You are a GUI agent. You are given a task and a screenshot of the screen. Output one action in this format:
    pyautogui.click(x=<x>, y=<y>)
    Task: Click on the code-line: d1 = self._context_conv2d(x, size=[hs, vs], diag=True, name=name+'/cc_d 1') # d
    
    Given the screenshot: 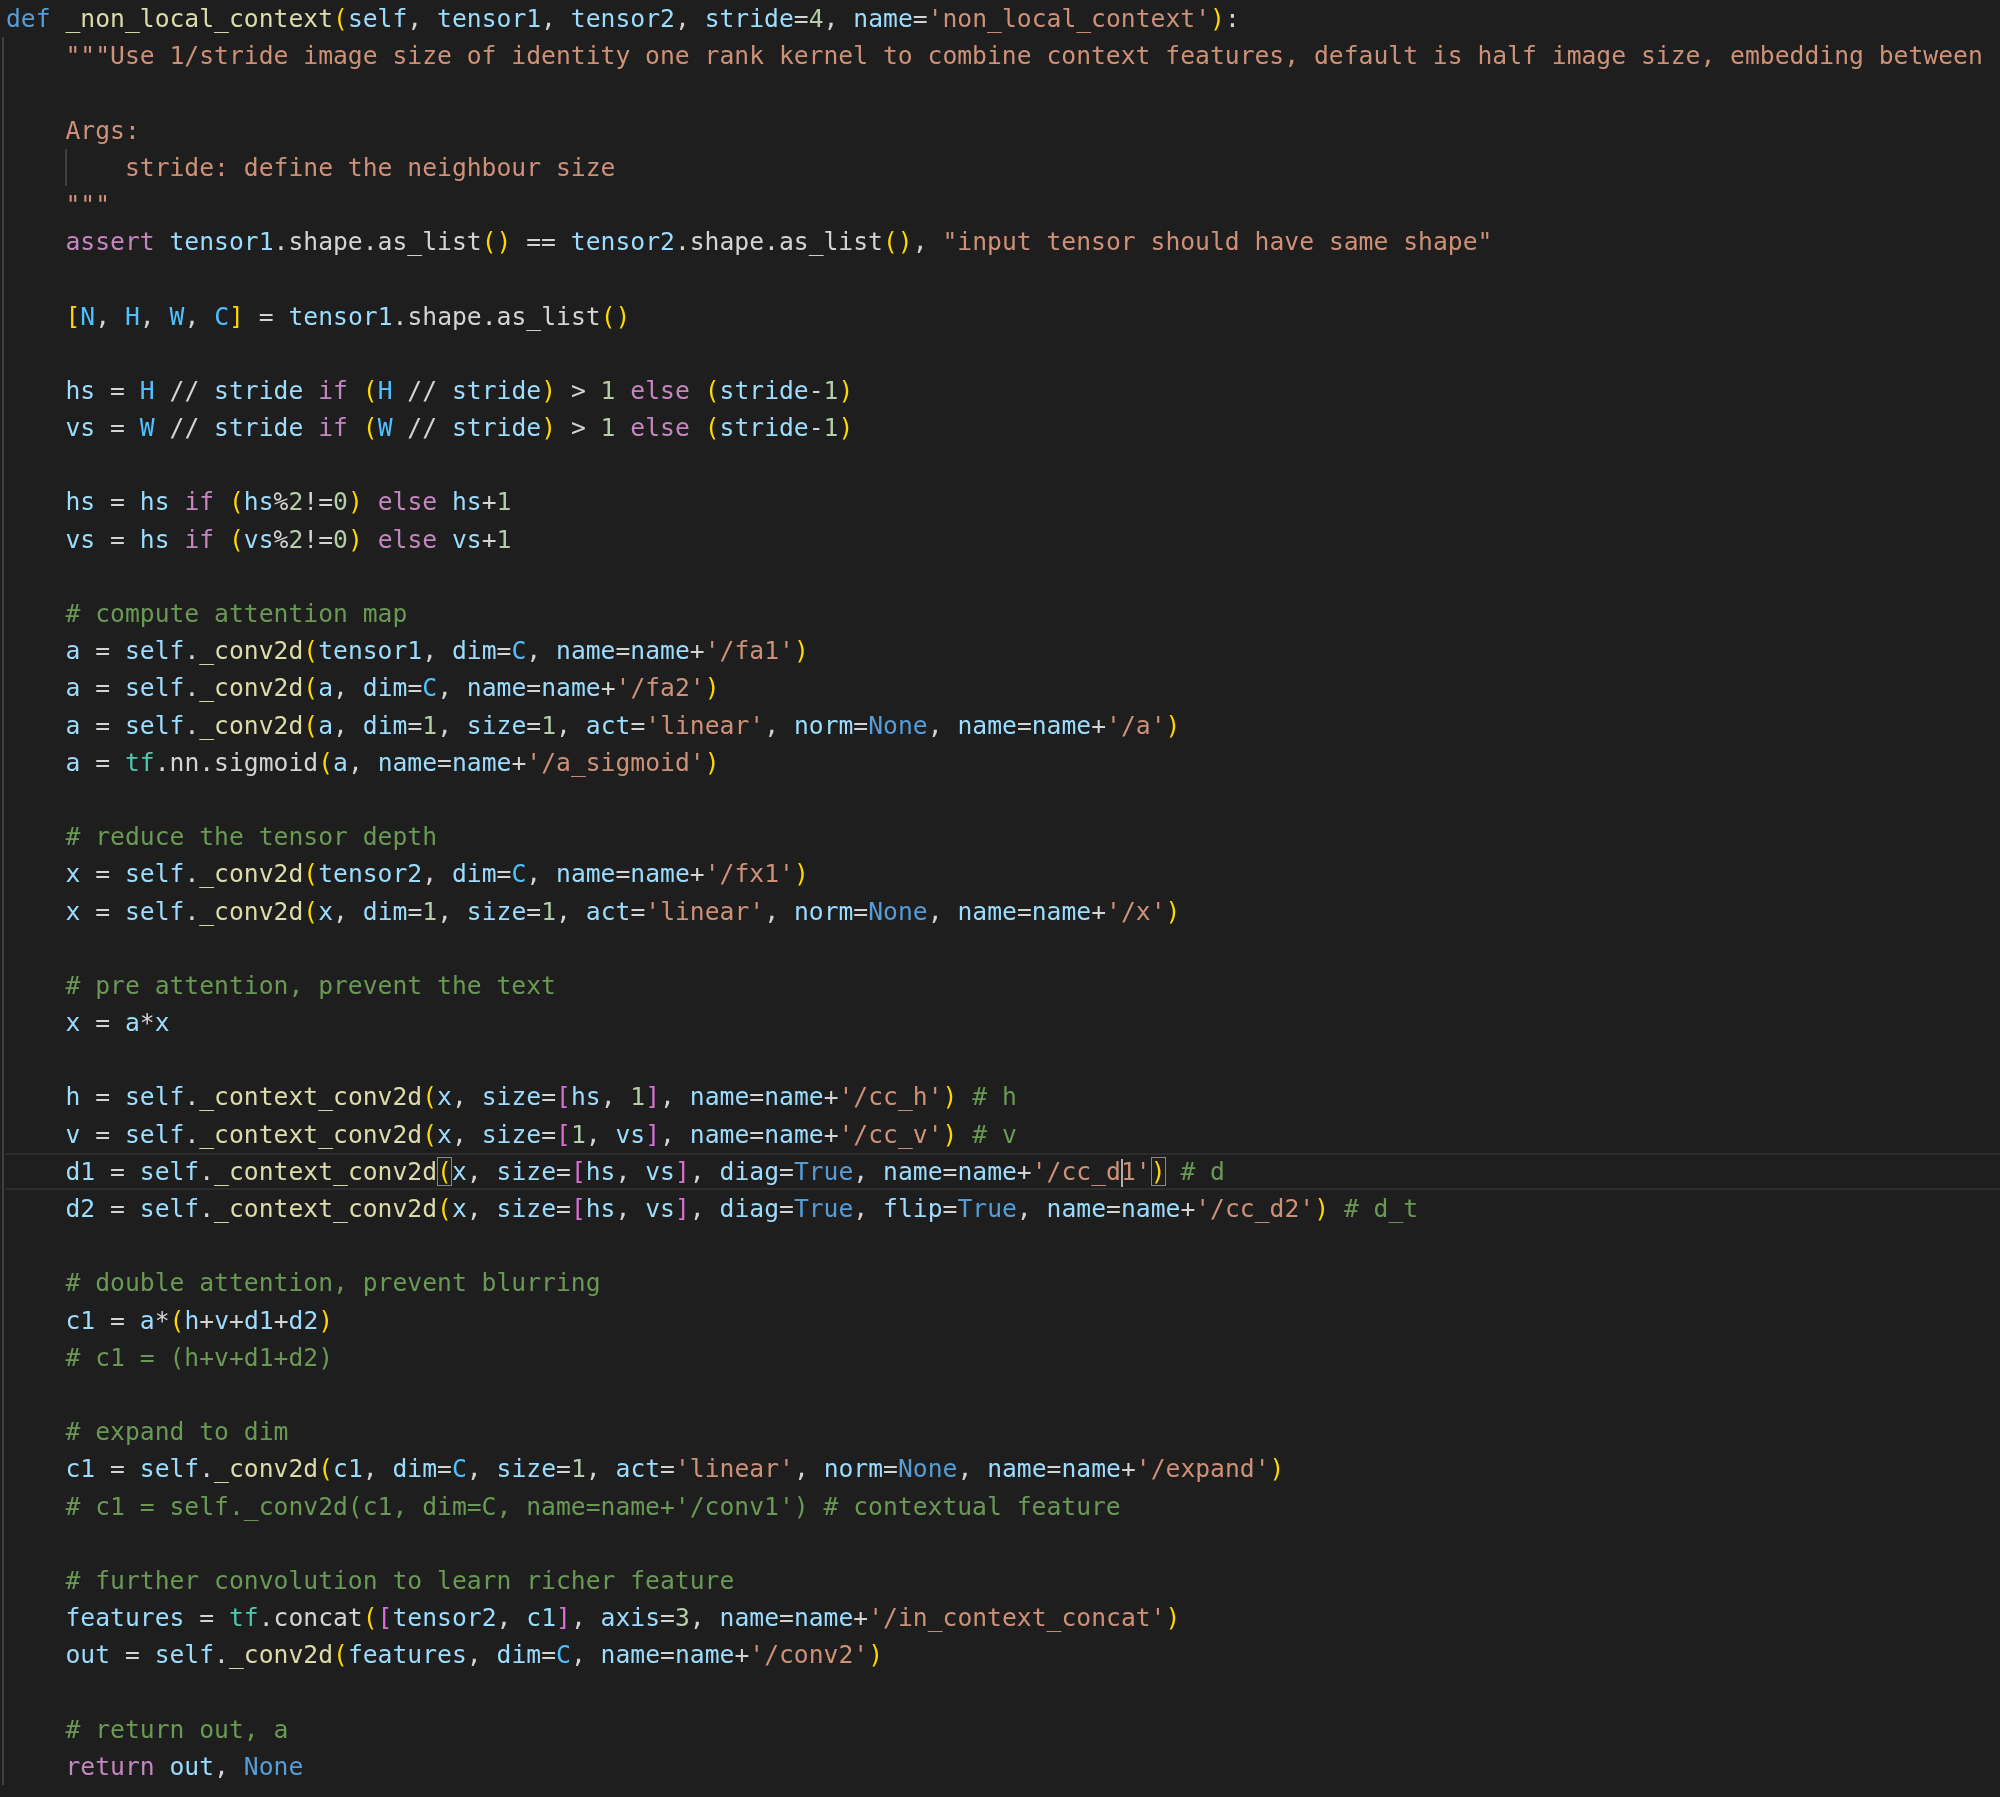 What is the action you would take?
    pyautogui.click(x=1003, y=1171)
    